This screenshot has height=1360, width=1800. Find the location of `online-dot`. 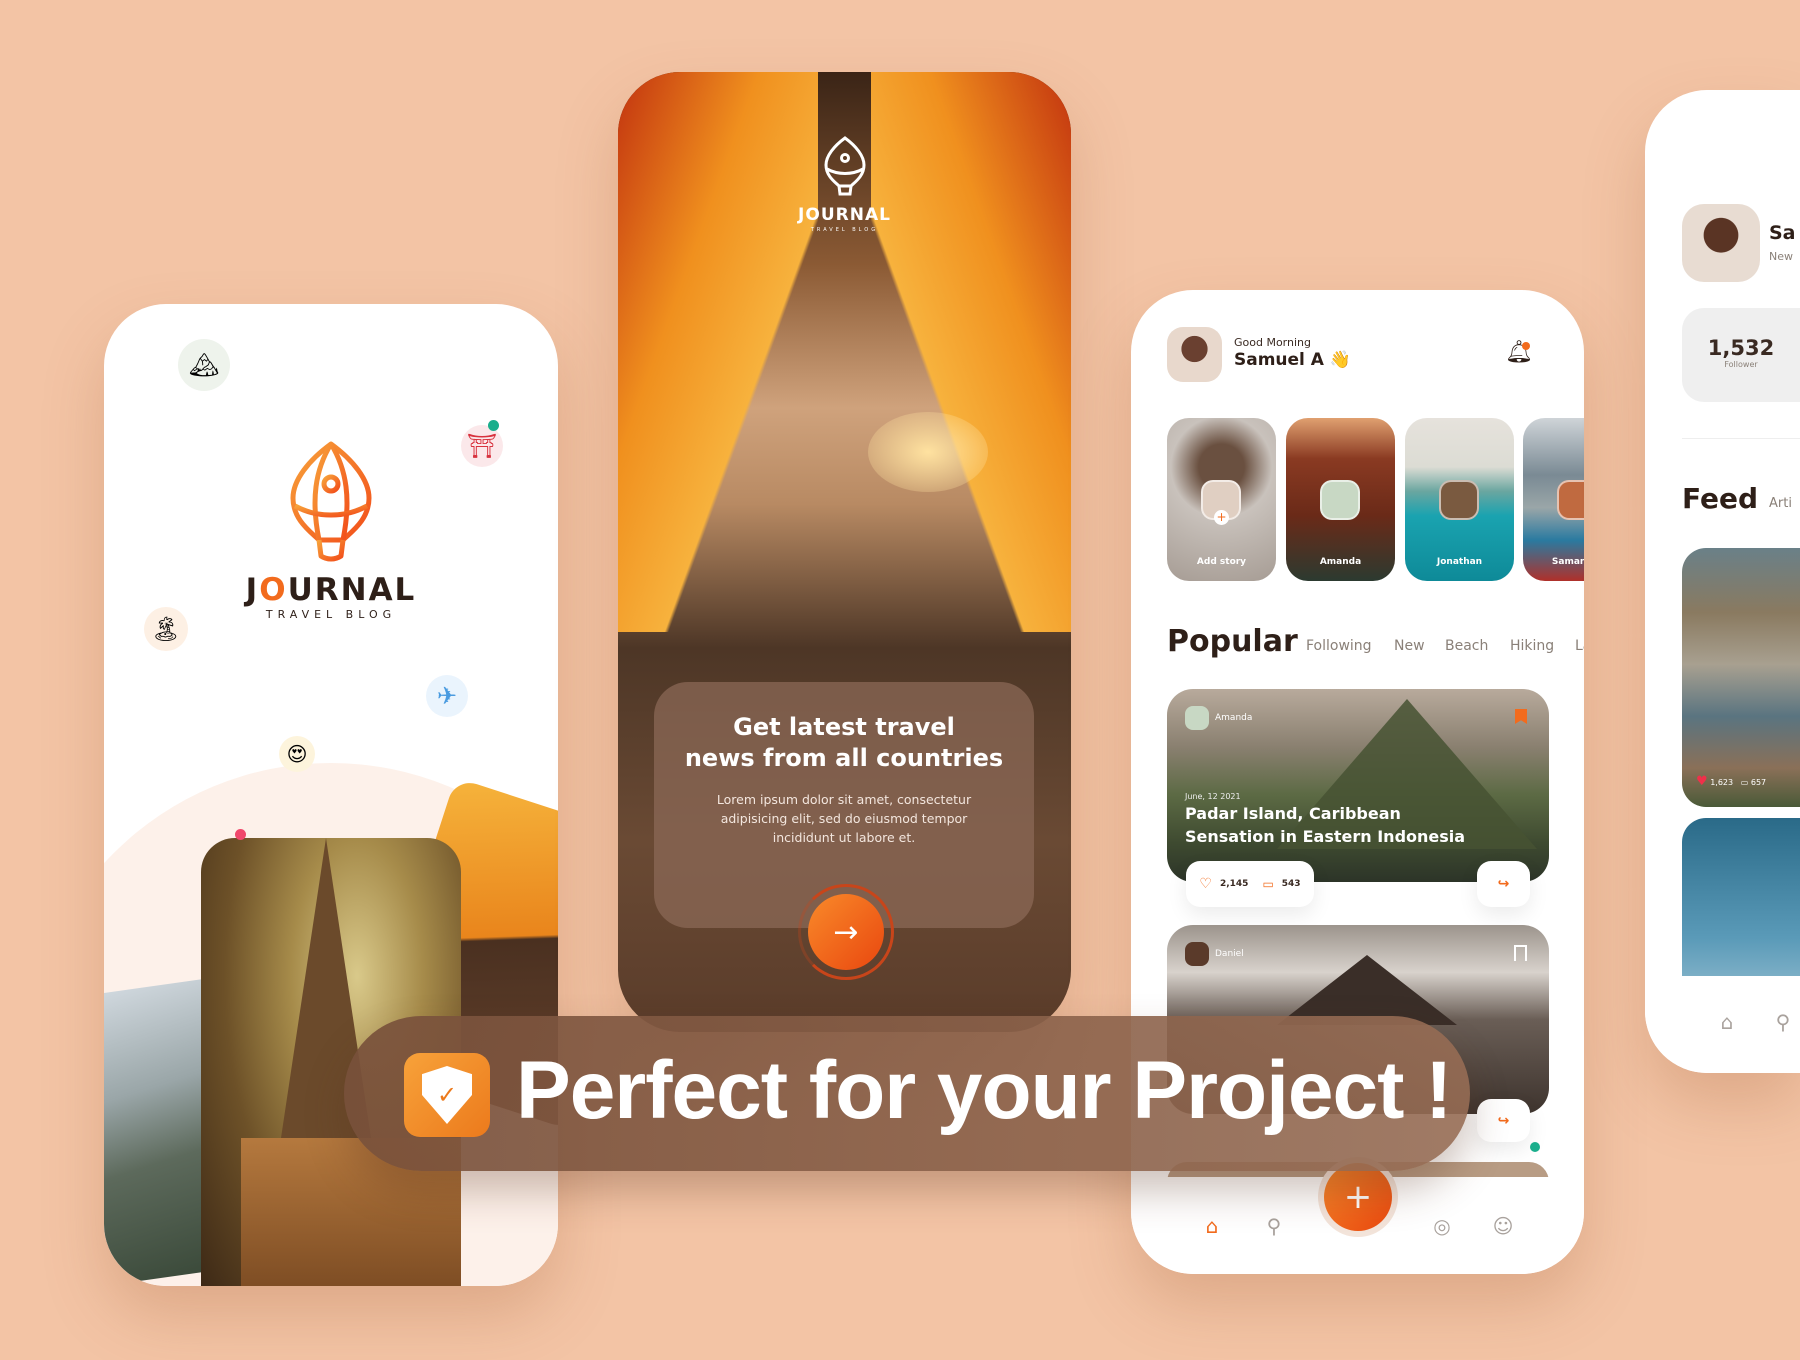

online-dot is located at coordinates (493, 425).